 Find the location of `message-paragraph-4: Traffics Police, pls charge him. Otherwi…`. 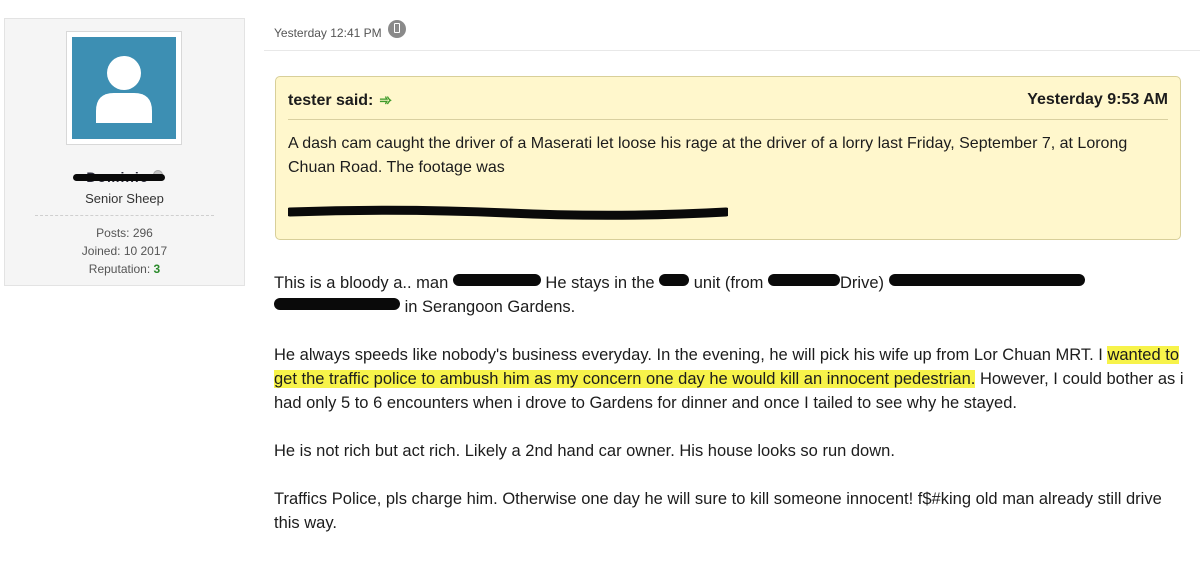

message-paragraph-4: Traffics Police, pls charge him. Otherwi… is located at coordinates (718, 511).